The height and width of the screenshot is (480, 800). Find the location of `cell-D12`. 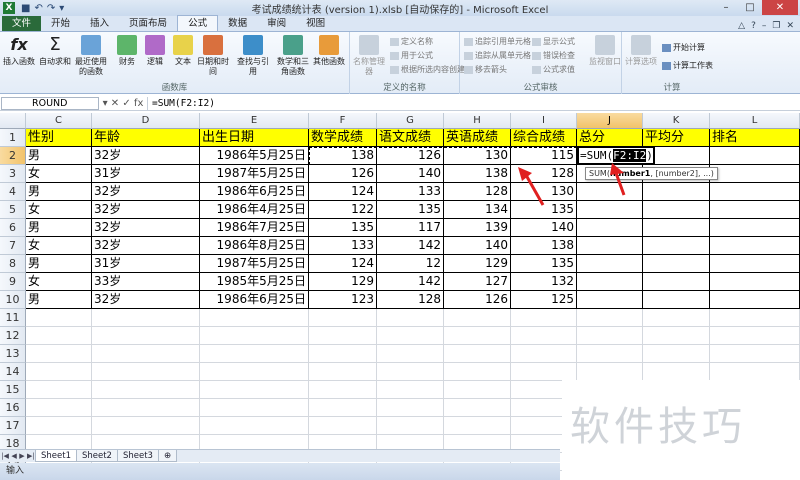

cell-D12 is located at coordinates (146, 336).